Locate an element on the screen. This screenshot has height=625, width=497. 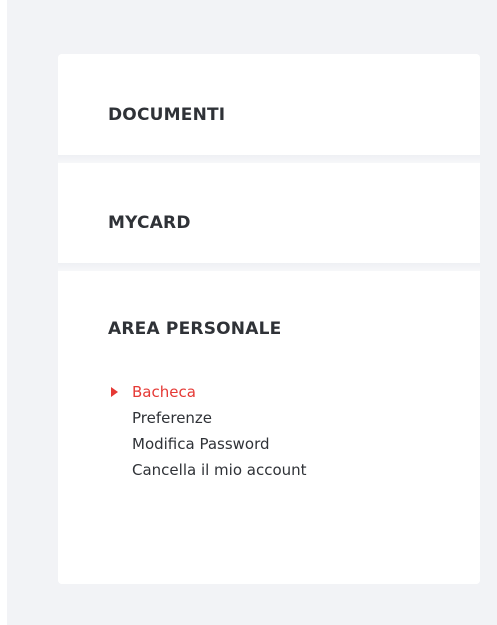
menu-item-cancella-account: Cancella il mio account is located at coordinates (207, 470).